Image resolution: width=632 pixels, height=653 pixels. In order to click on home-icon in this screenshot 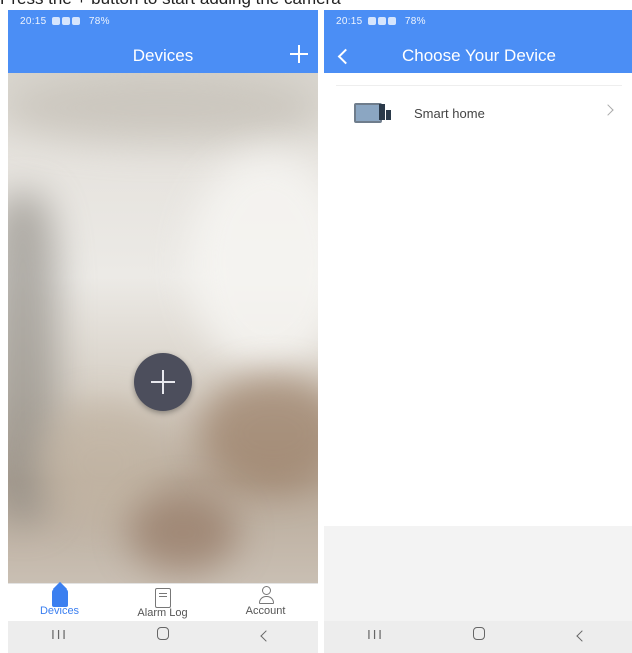, I will do `click(59, 598)`.